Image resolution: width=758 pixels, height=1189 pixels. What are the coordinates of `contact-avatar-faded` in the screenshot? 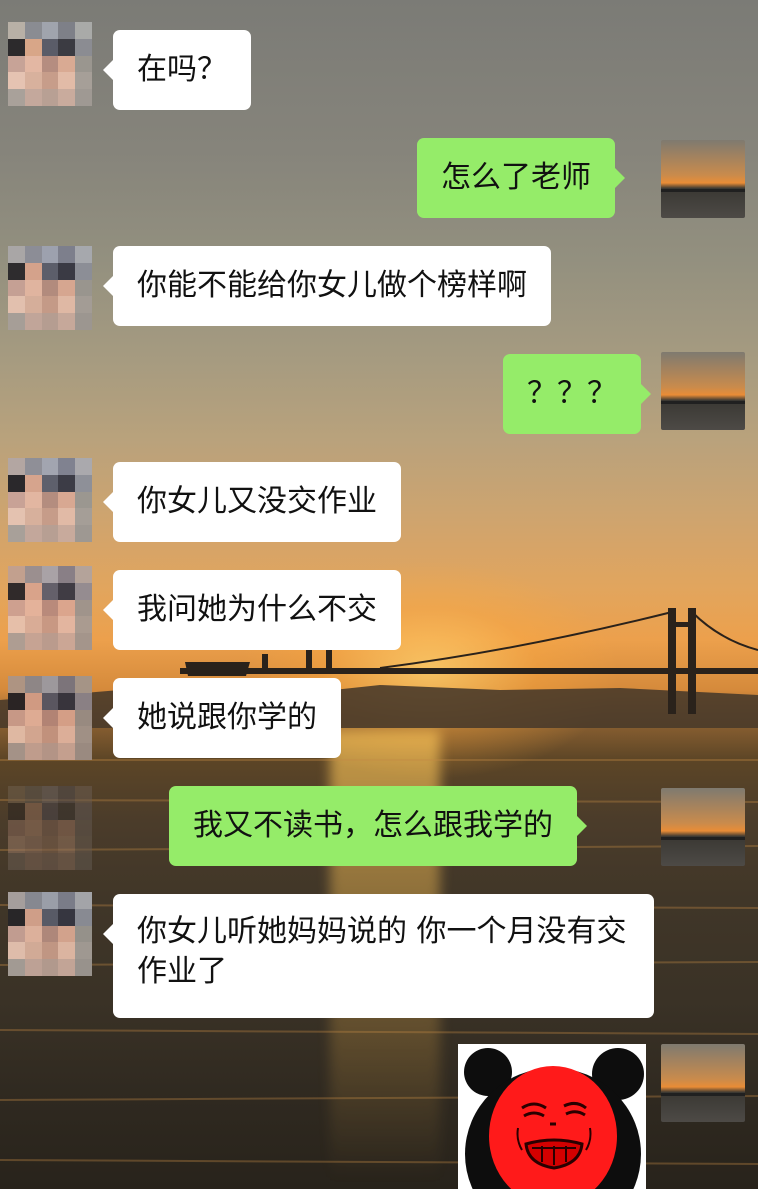 It's located at (50, 828).